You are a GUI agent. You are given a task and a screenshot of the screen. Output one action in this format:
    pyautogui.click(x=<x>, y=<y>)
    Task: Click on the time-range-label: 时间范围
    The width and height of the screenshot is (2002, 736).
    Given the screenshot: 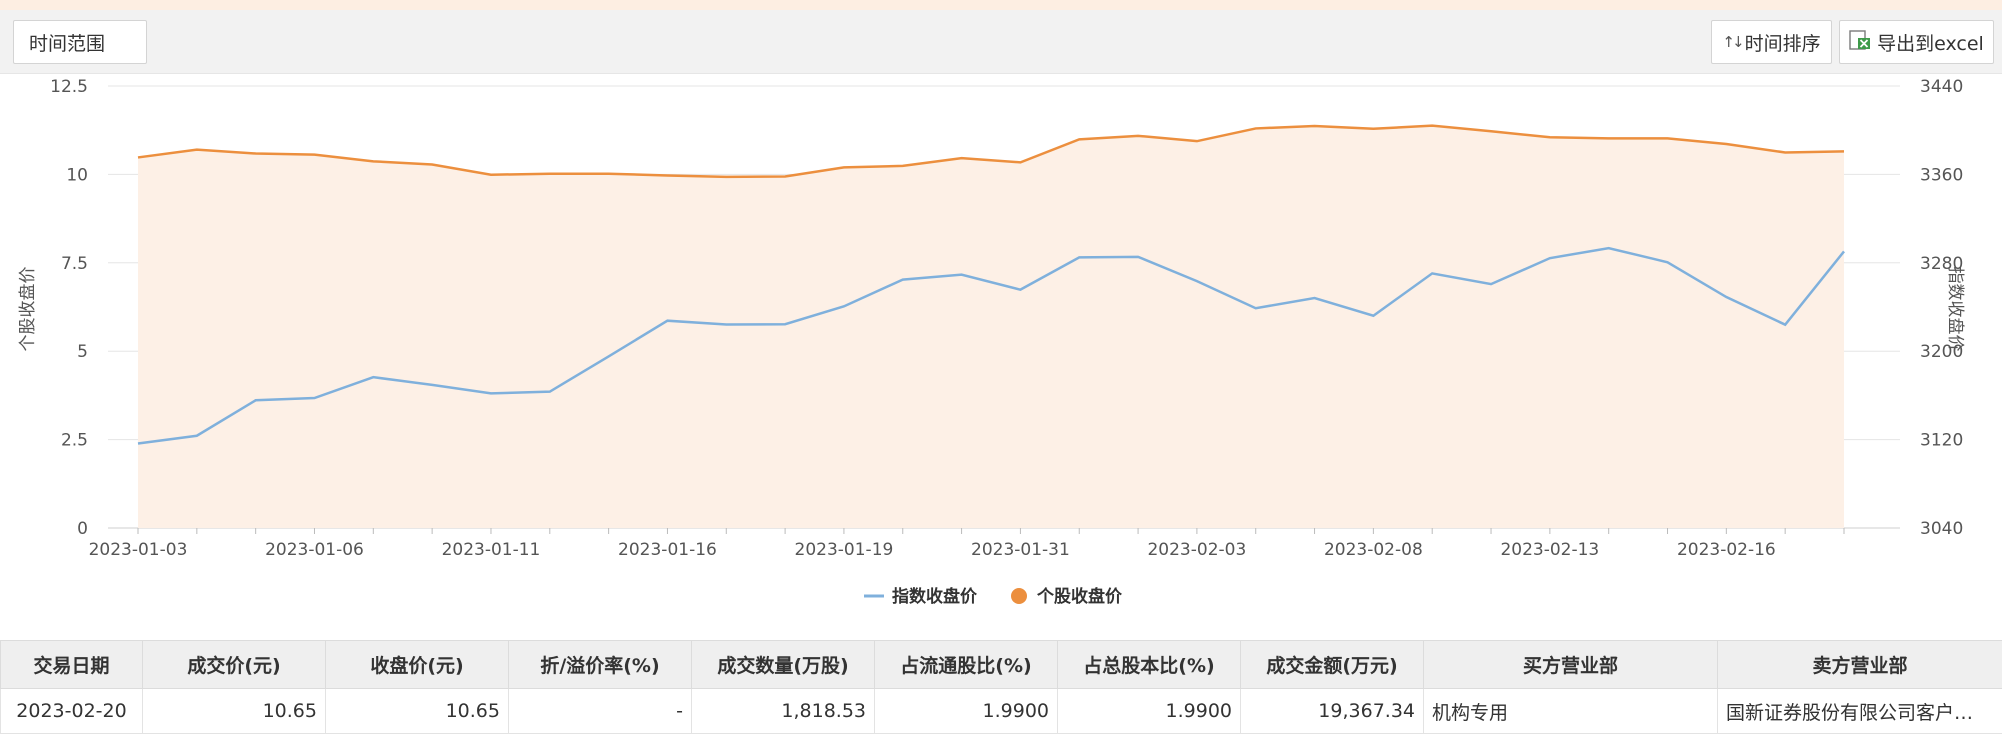 What is the action you would take?
    pyautogui.click(x=67, y=43)
    